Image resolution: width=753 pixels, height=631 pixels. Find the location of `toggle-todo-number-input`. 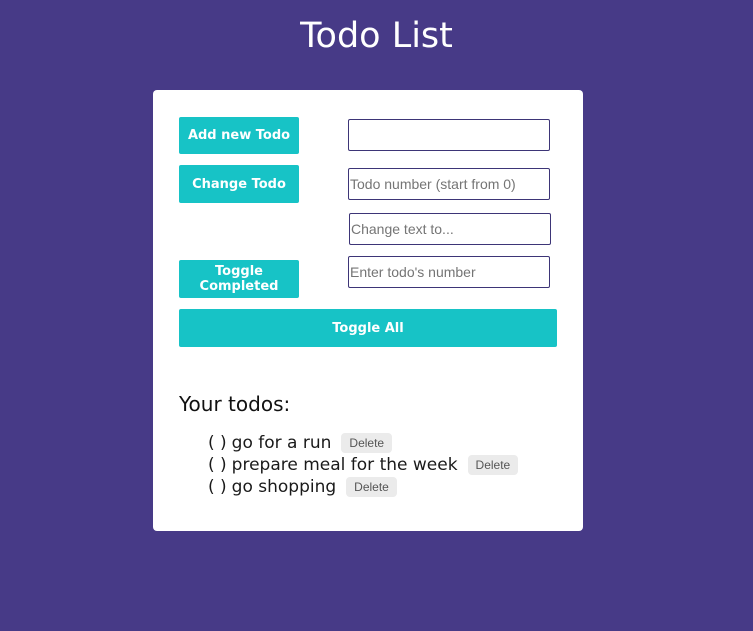

toggle-todo-number-input is located at coordinates (449, 272).